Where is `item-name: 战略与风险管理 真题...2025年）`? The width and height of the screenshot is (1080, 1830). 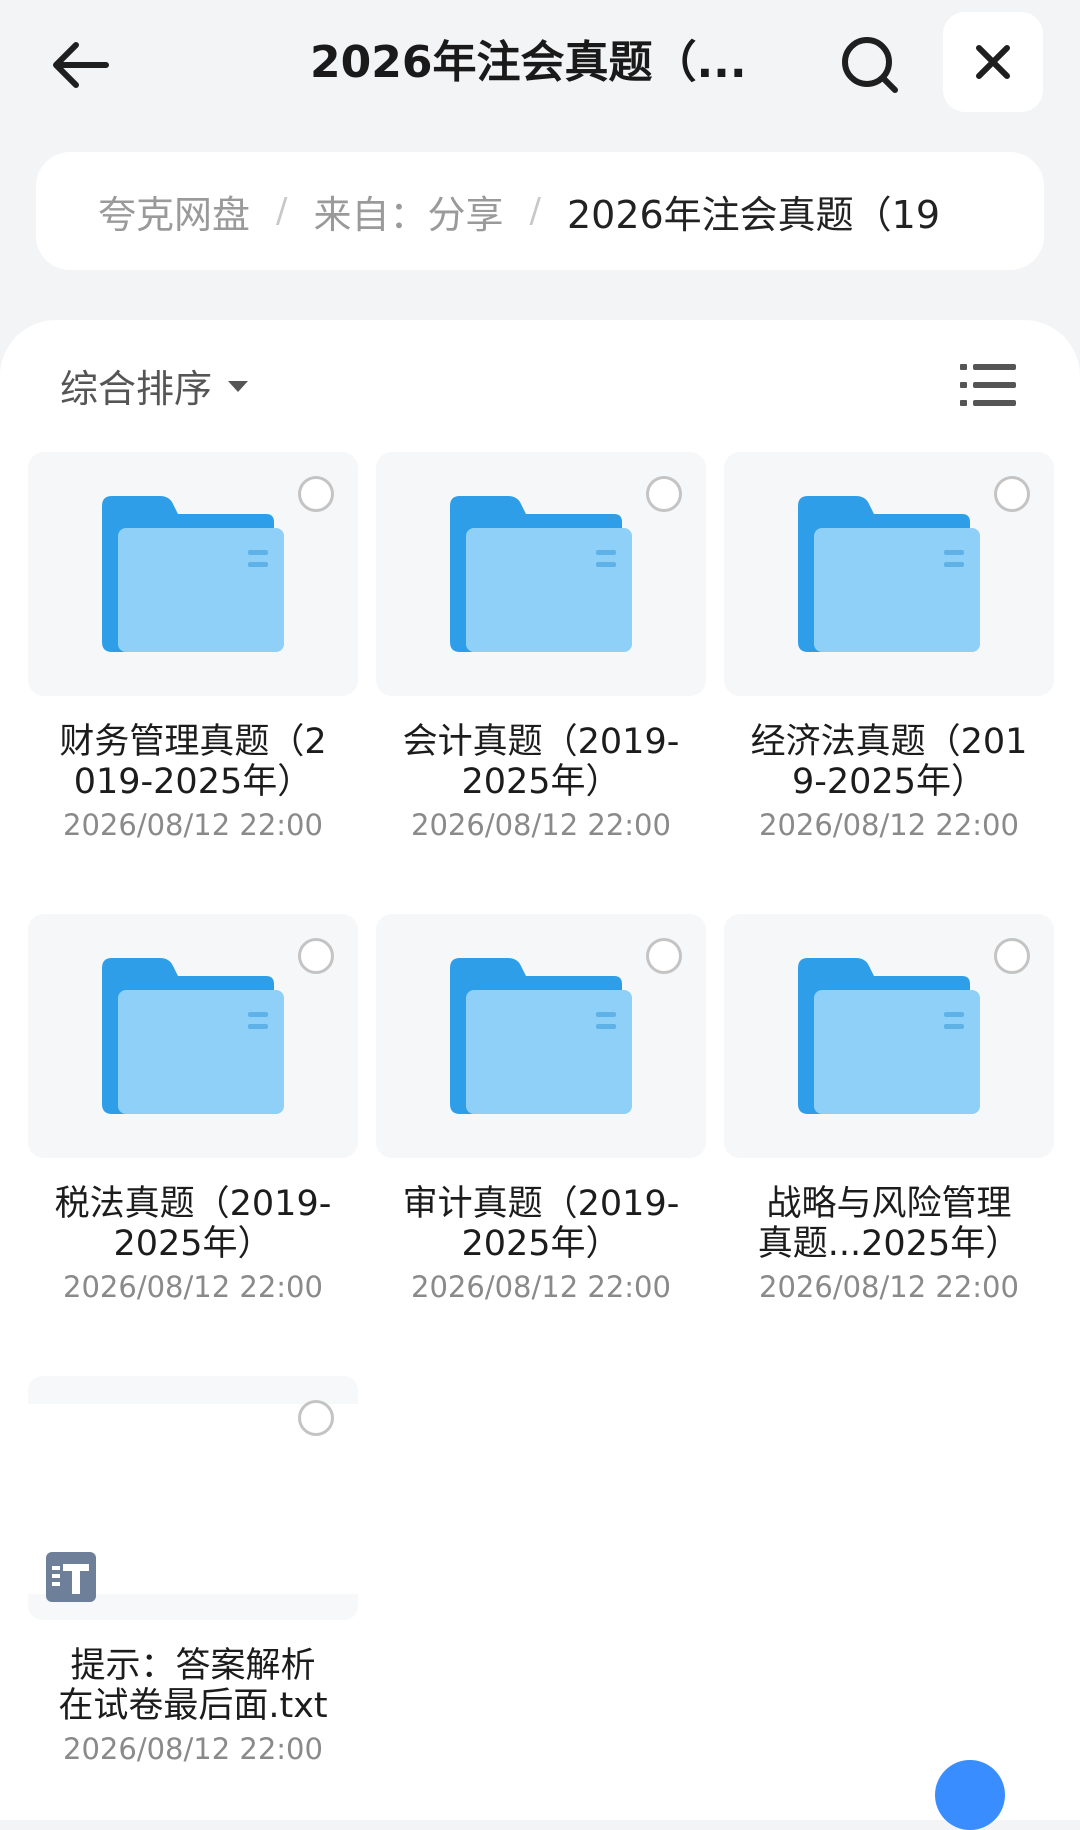
item-name: 战略与风险管理 真题...2025年） is located at coordinates (889, 1224).